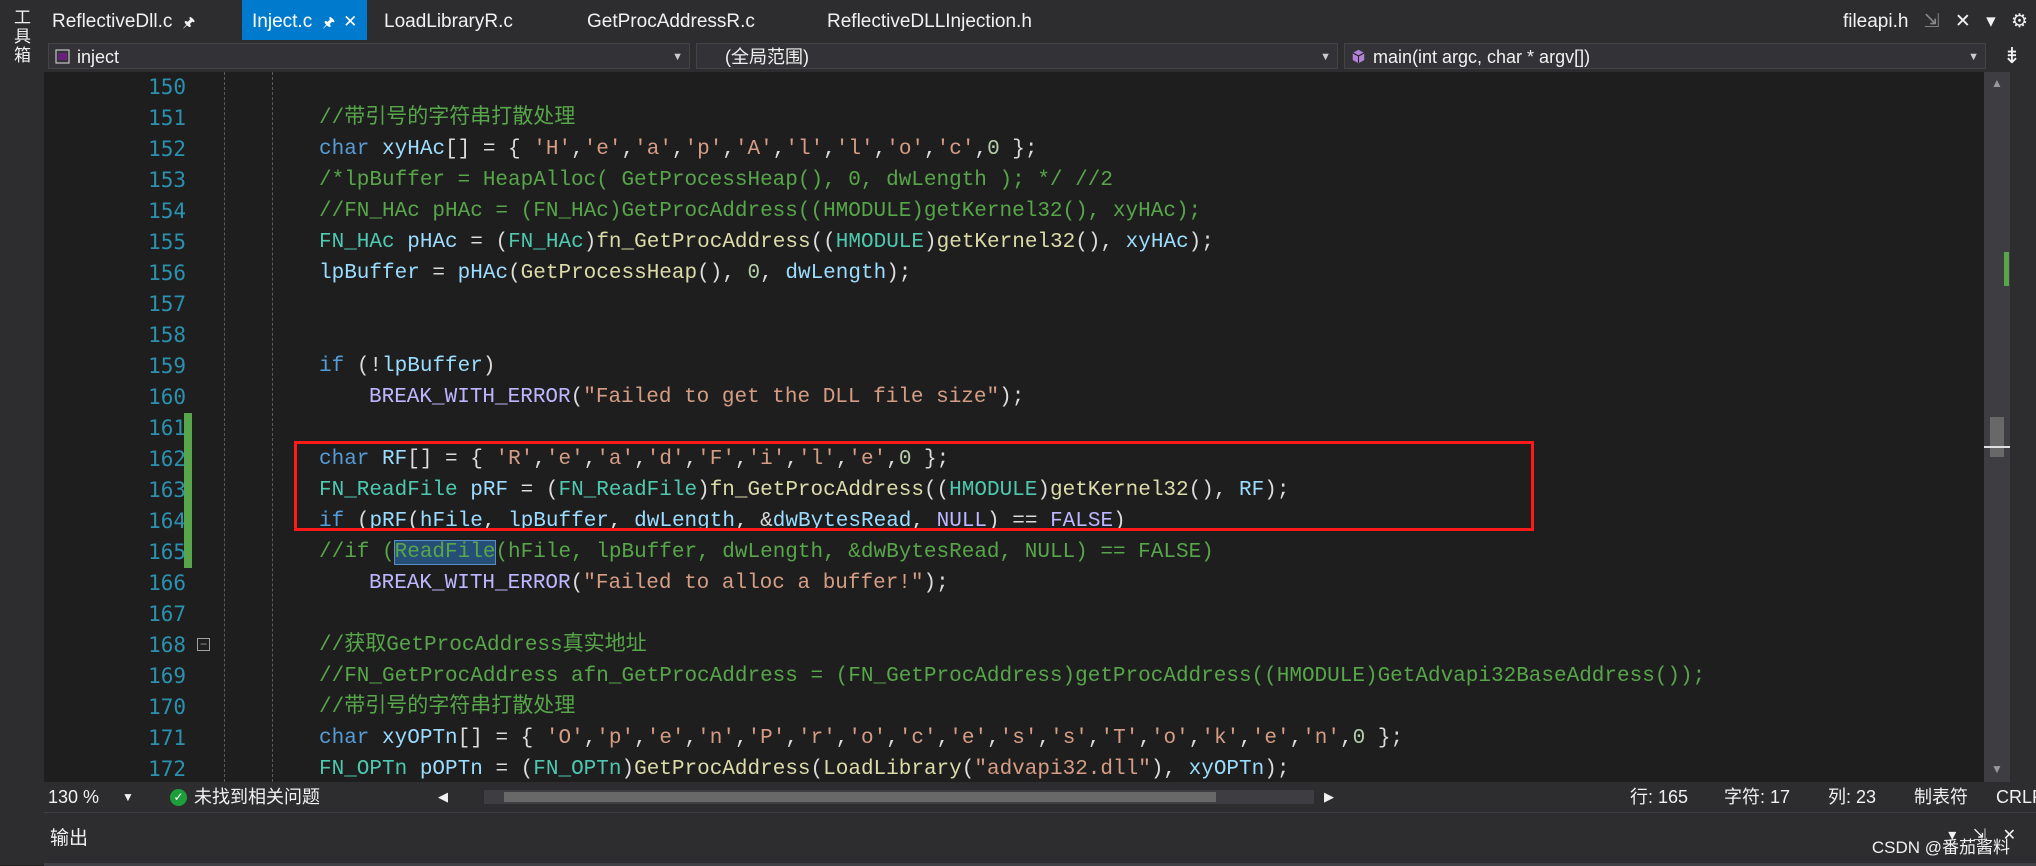 The width and height of the screenshot is (2036, 866). I want to click on toolbox-strip: 工具箱, so click(22, 432).